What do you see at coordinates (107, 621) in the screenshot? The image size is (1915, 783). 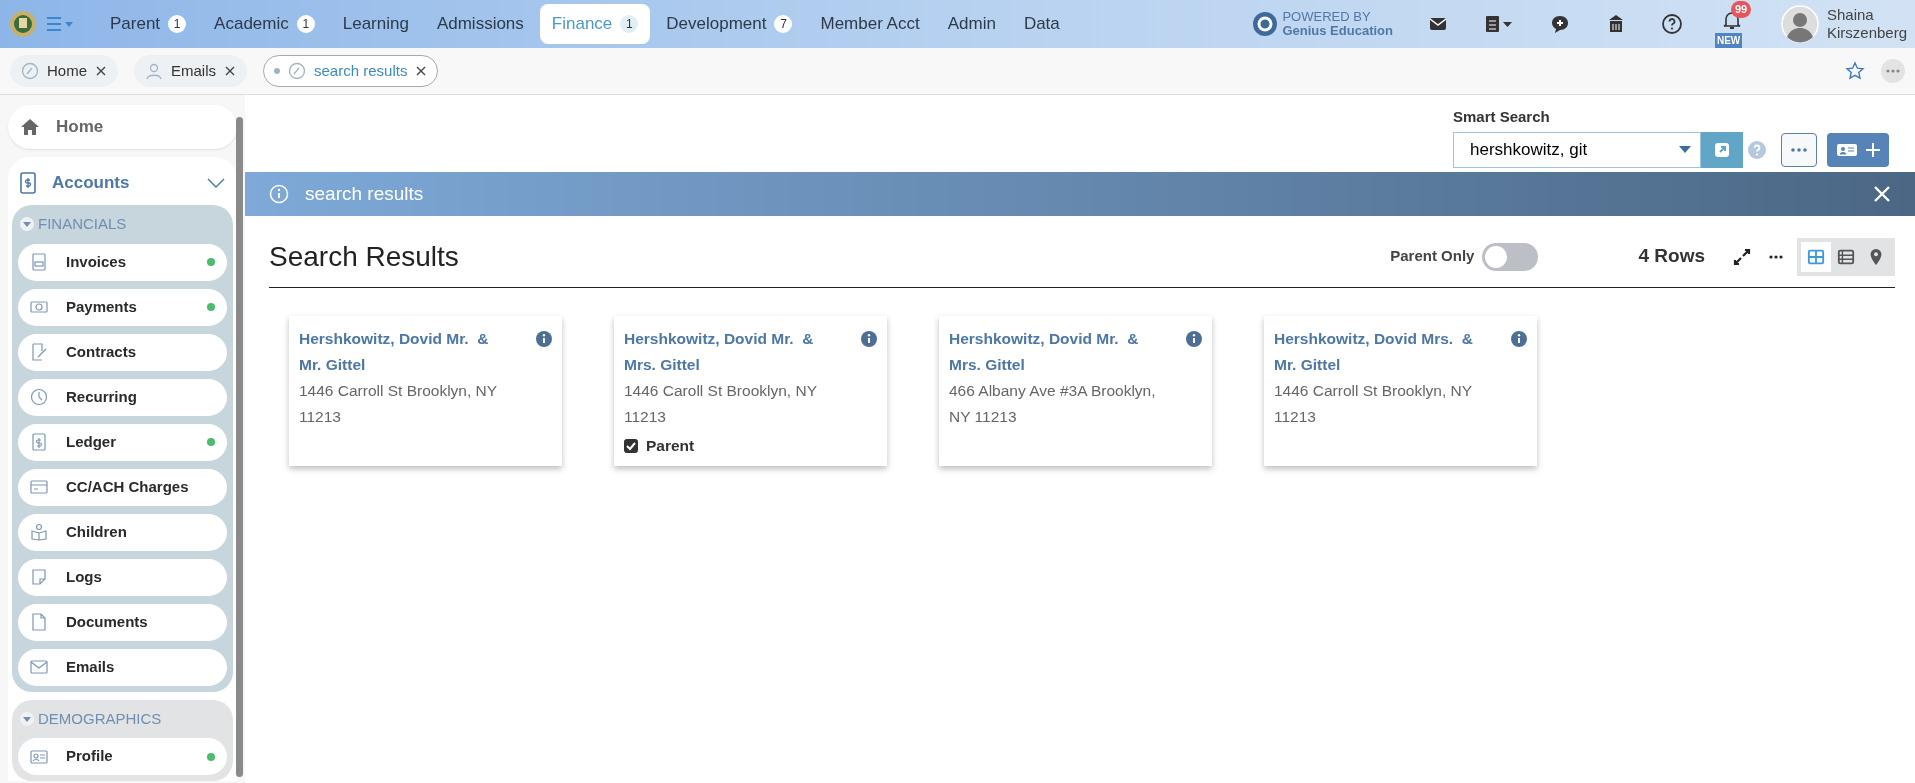 I see `sidebar-item-label: Documents` at bounding box center [107, 621].